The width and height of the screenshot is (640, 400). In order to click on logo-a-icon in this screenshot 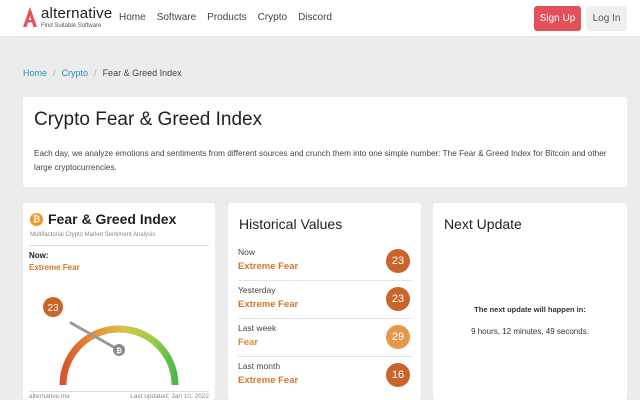, I will do `click(30, 17)`.